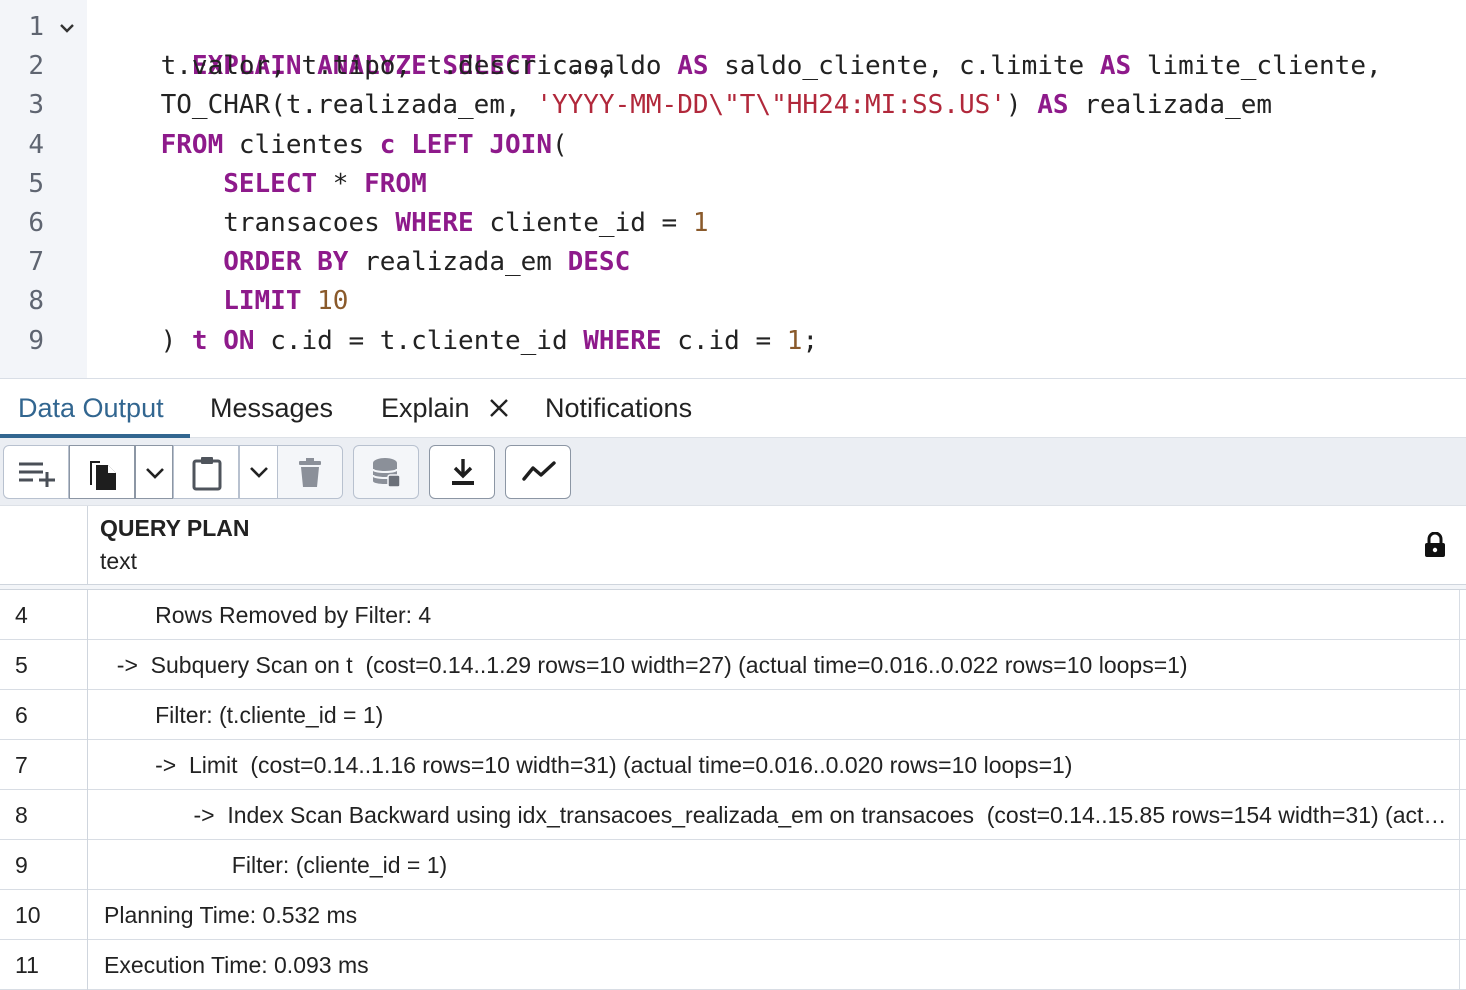  I want to click on lock-icon, so click(1435, 544).